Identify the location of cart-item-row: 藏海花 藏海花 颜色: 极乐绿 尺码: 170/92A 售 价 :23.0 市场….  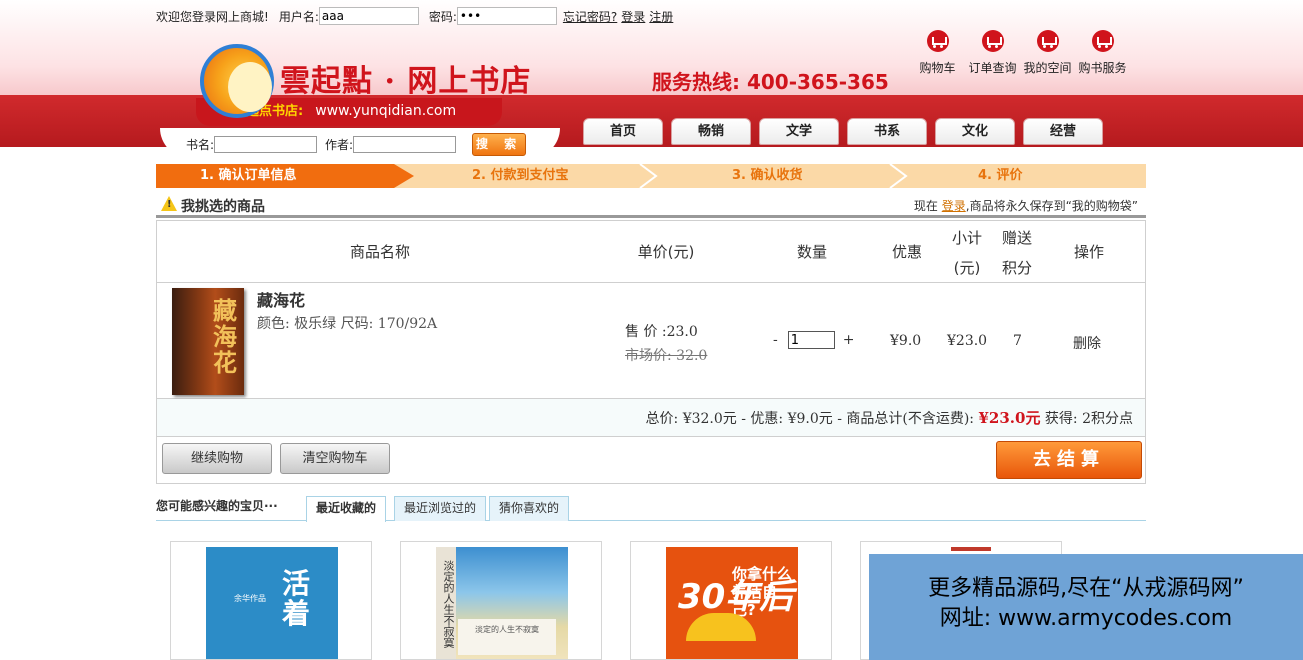
(651, 341).